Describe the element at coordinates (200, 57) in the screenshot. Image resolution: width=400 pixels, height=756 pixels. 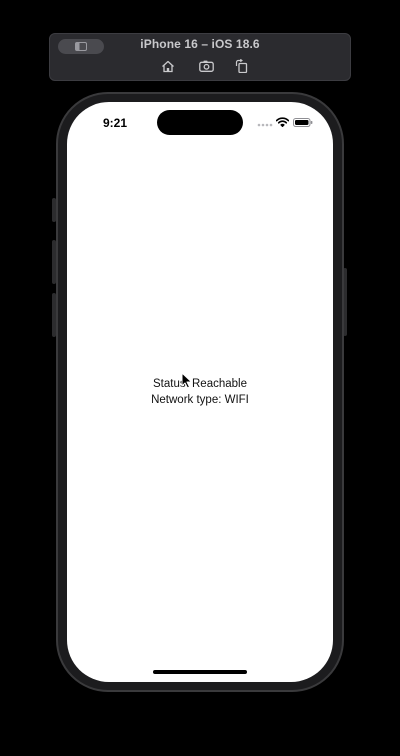
I see `simulator-toolbar: iPhone 16 – iOS 18.6` at that location.